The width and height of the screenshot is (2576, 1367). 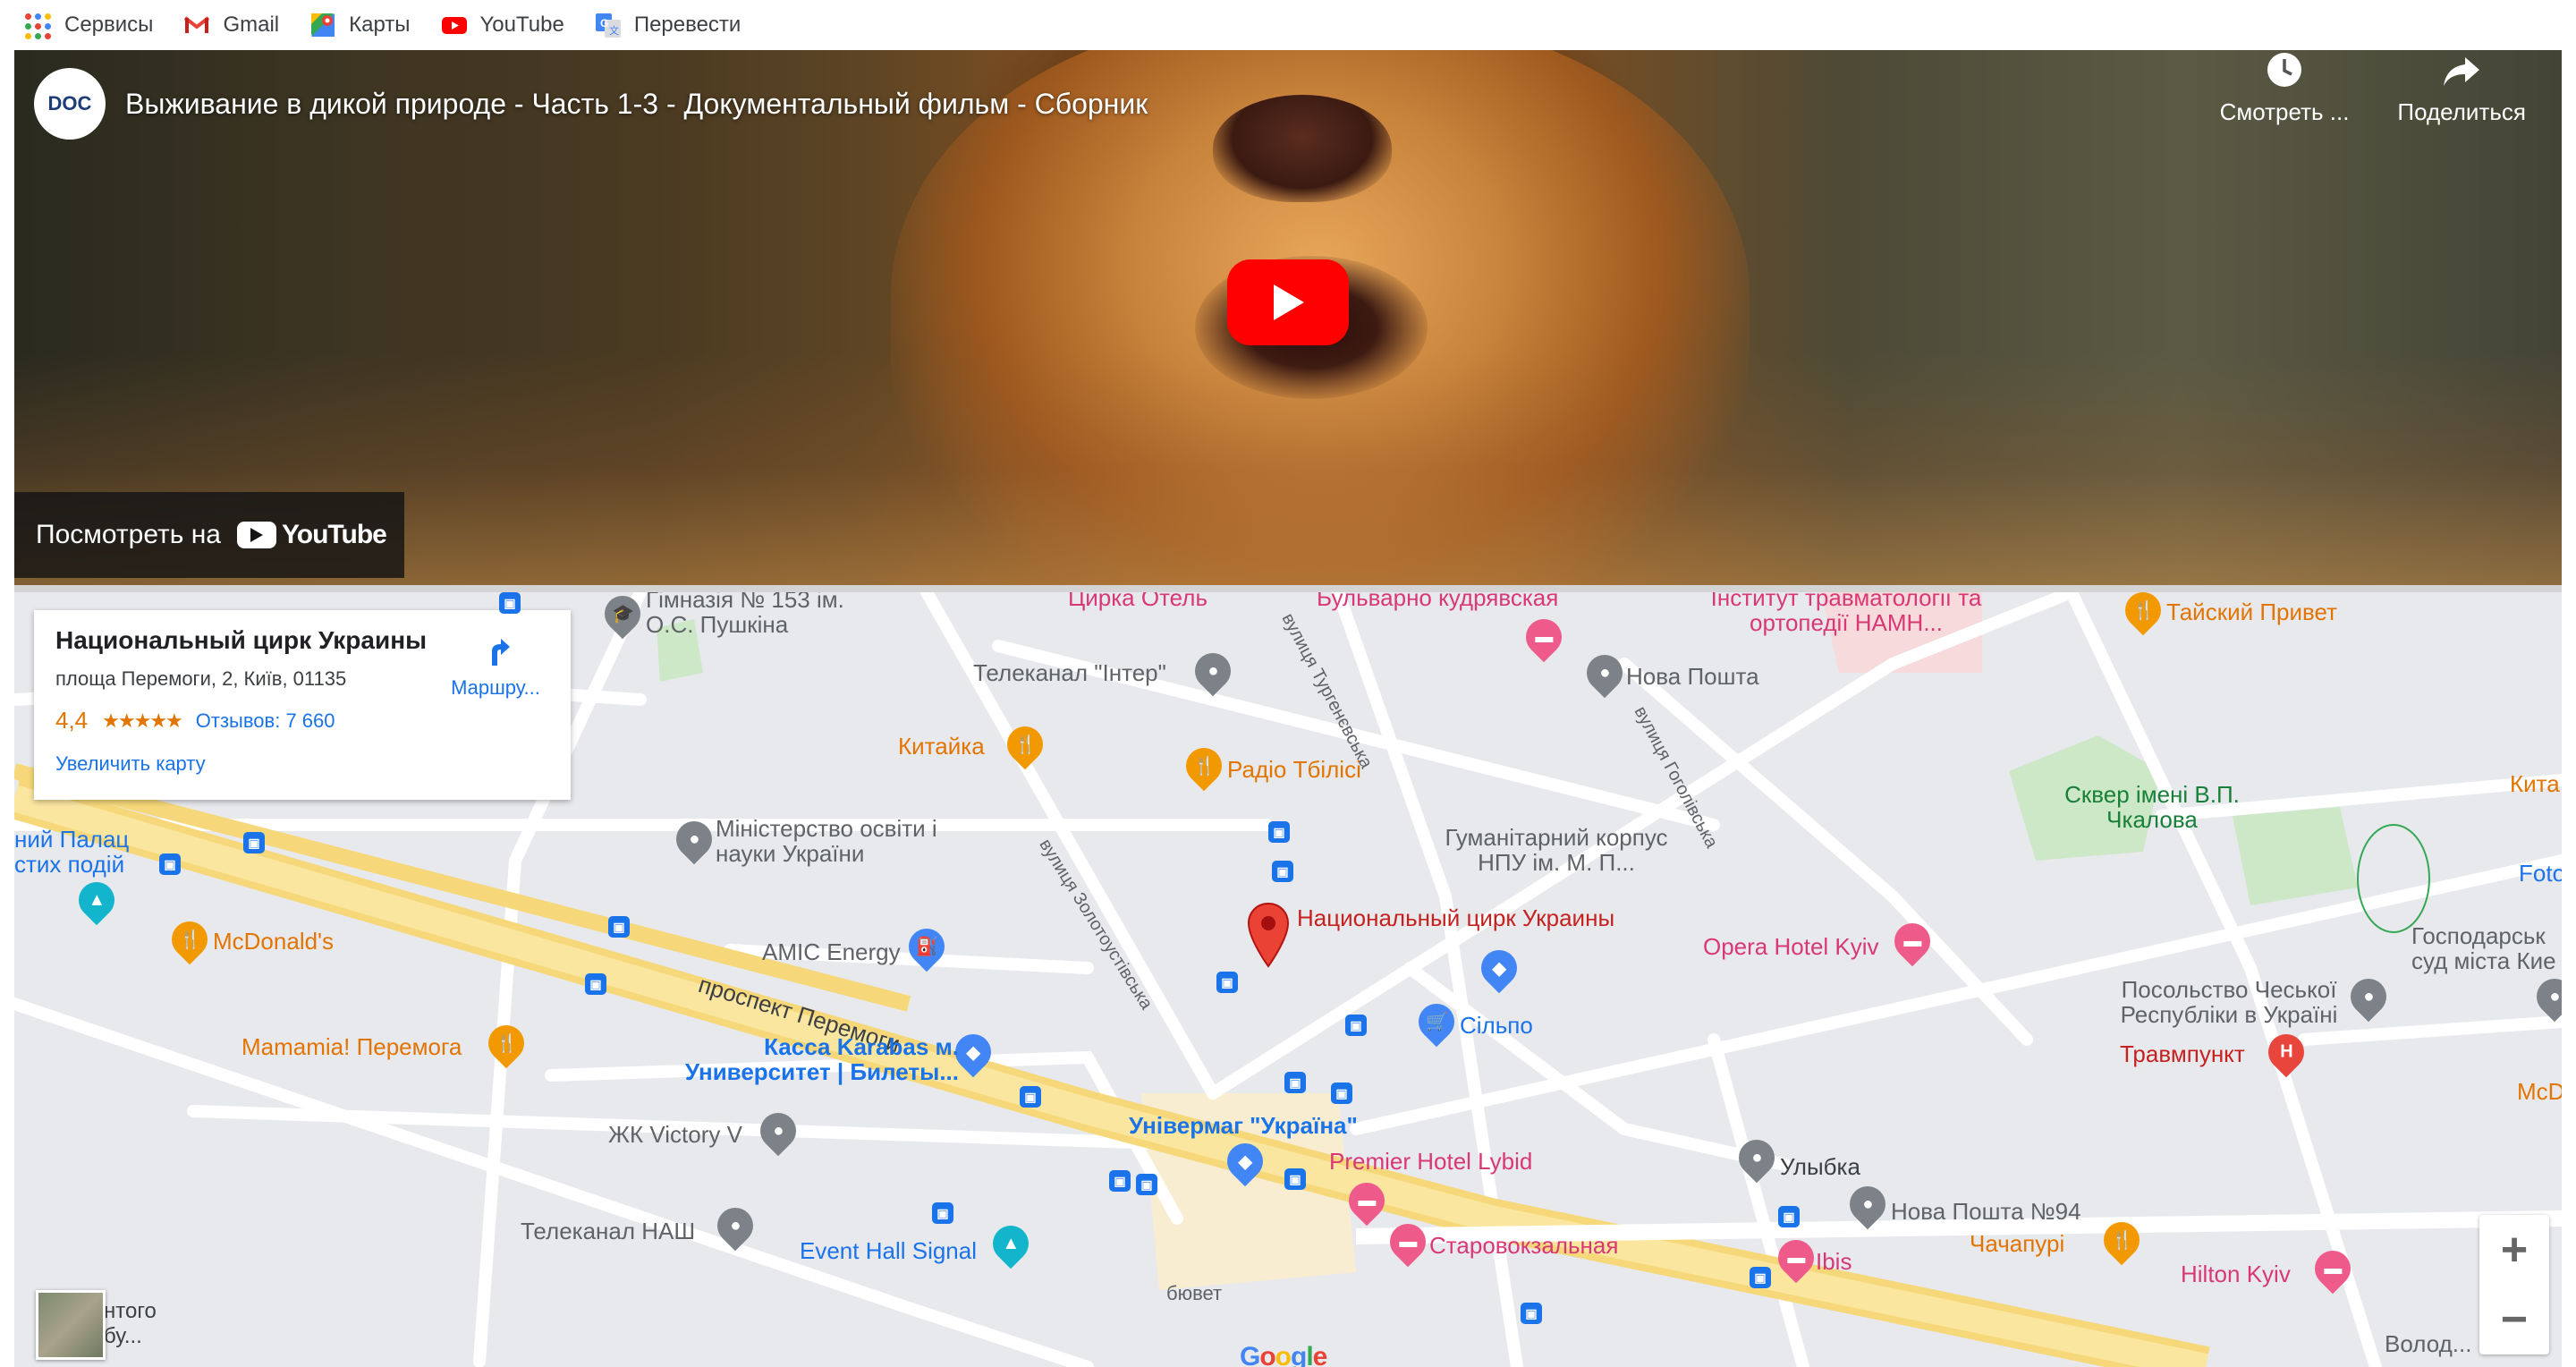 I want to click on poi-ulybka: Улыбка, so click(x=1820, y=1166).